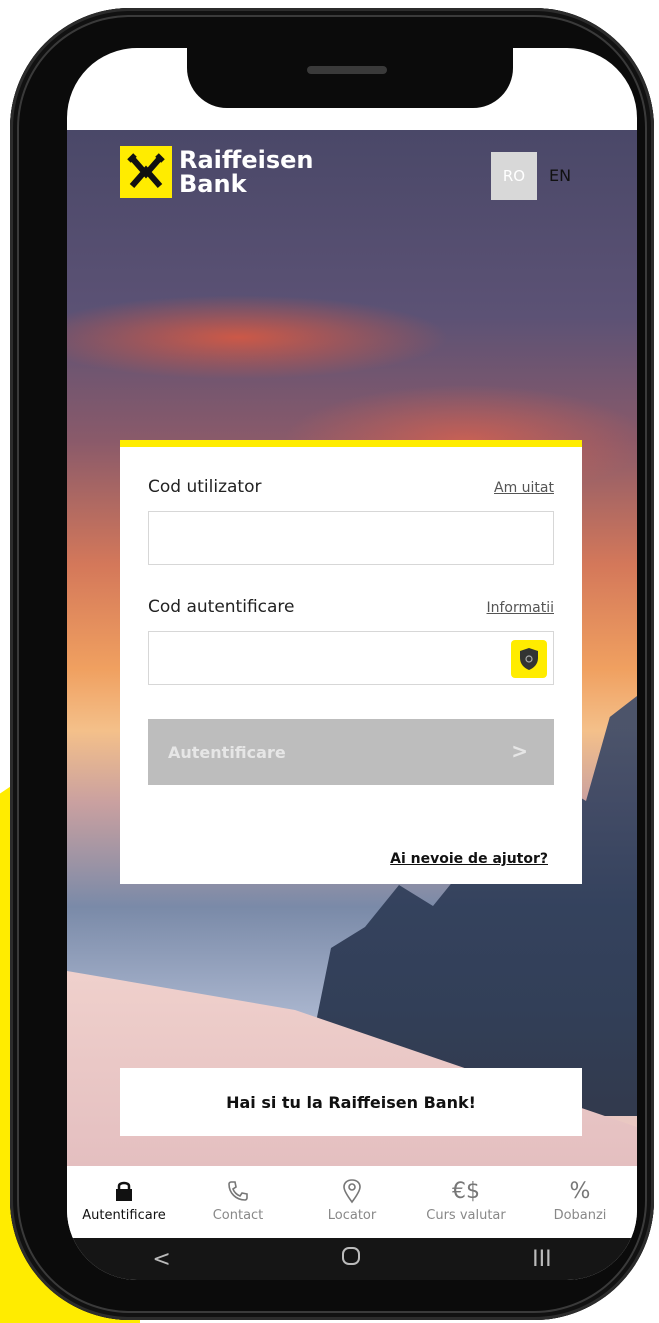 The width and height of the screenshot is (659, 1323). I want to click on nav-item-autentificare: Autentificare, so click(124, 1194).